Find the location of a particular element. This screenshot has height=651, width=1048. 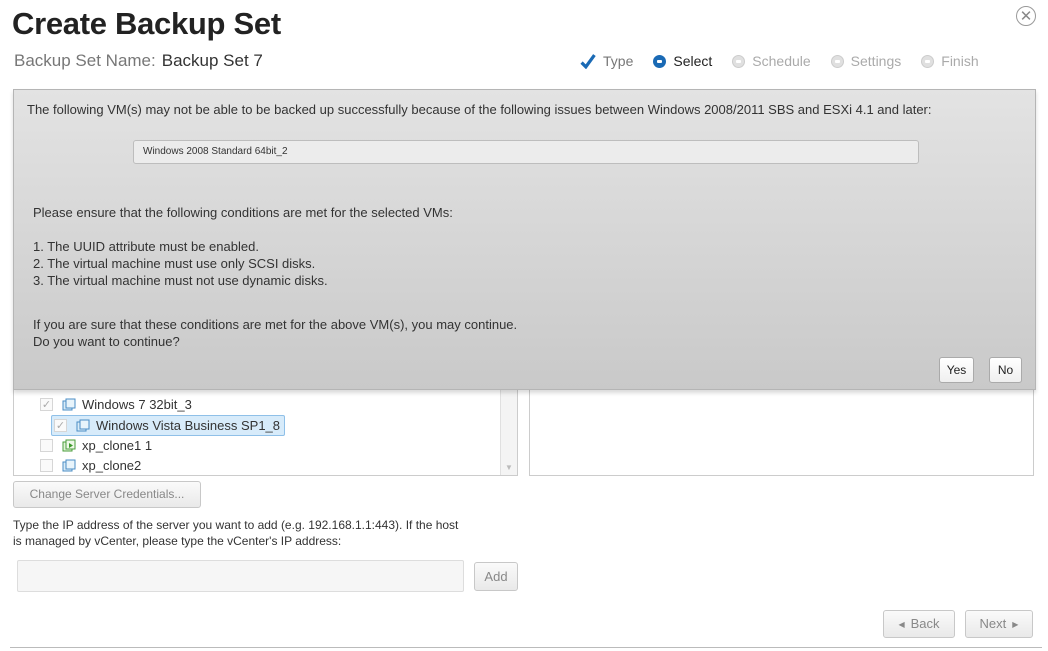

tree-item-label: xp_clone2 is located at coordinates (112, 465).